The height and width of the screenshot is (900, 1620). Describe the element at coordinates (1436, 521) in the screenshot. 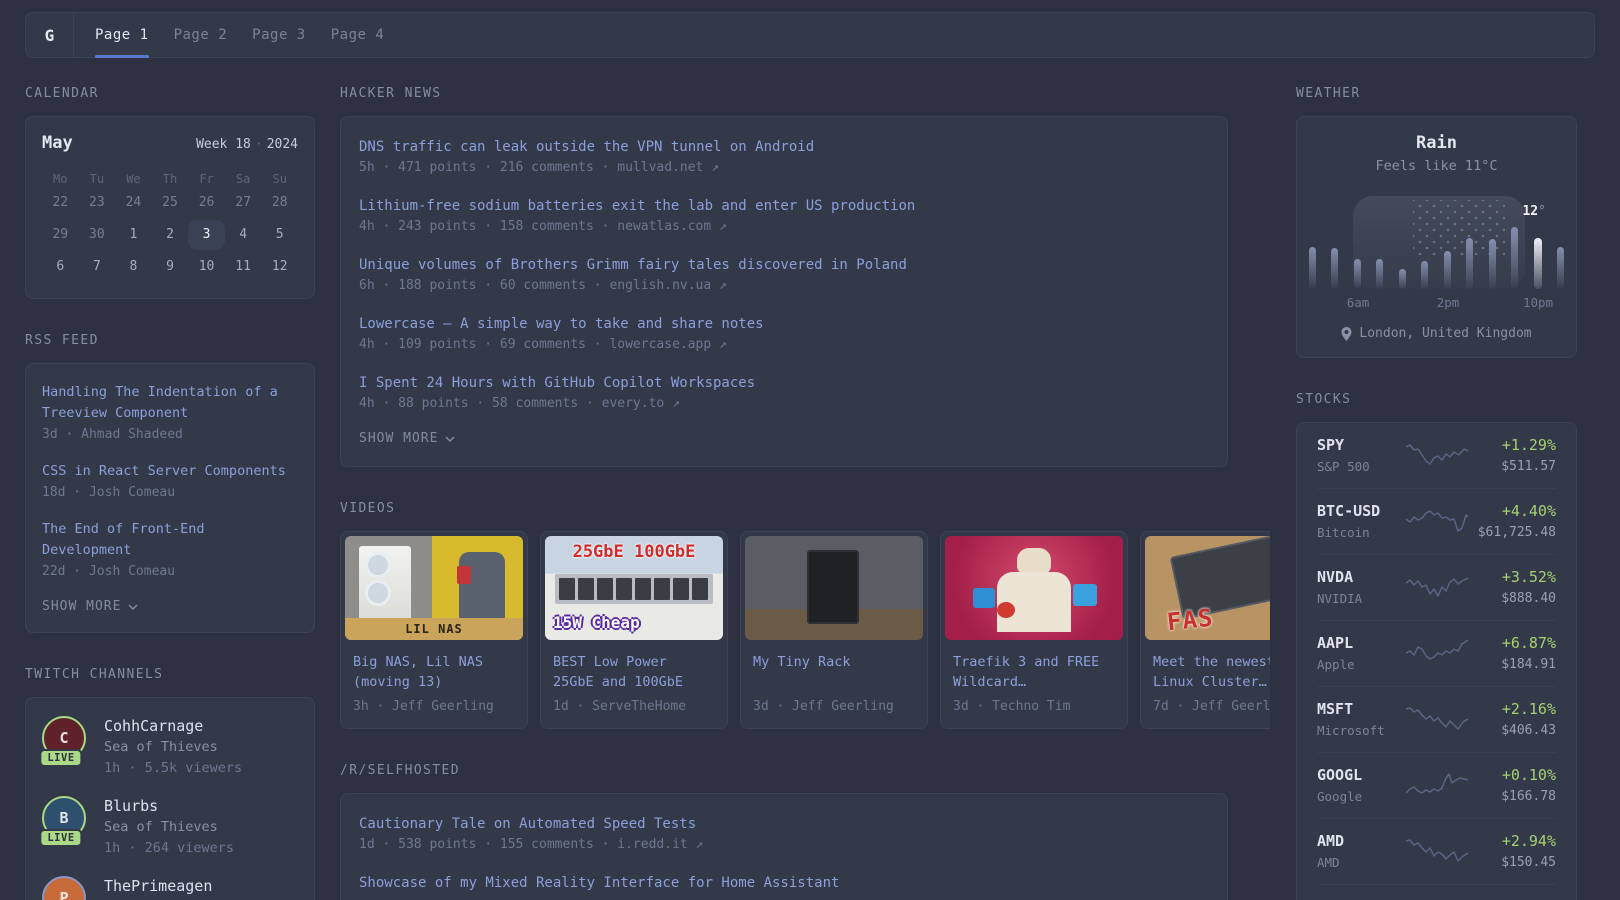

I see `stock-row-btc-usd: BTC-USD Bitcoin +4.40% $61,725.48` at that location.